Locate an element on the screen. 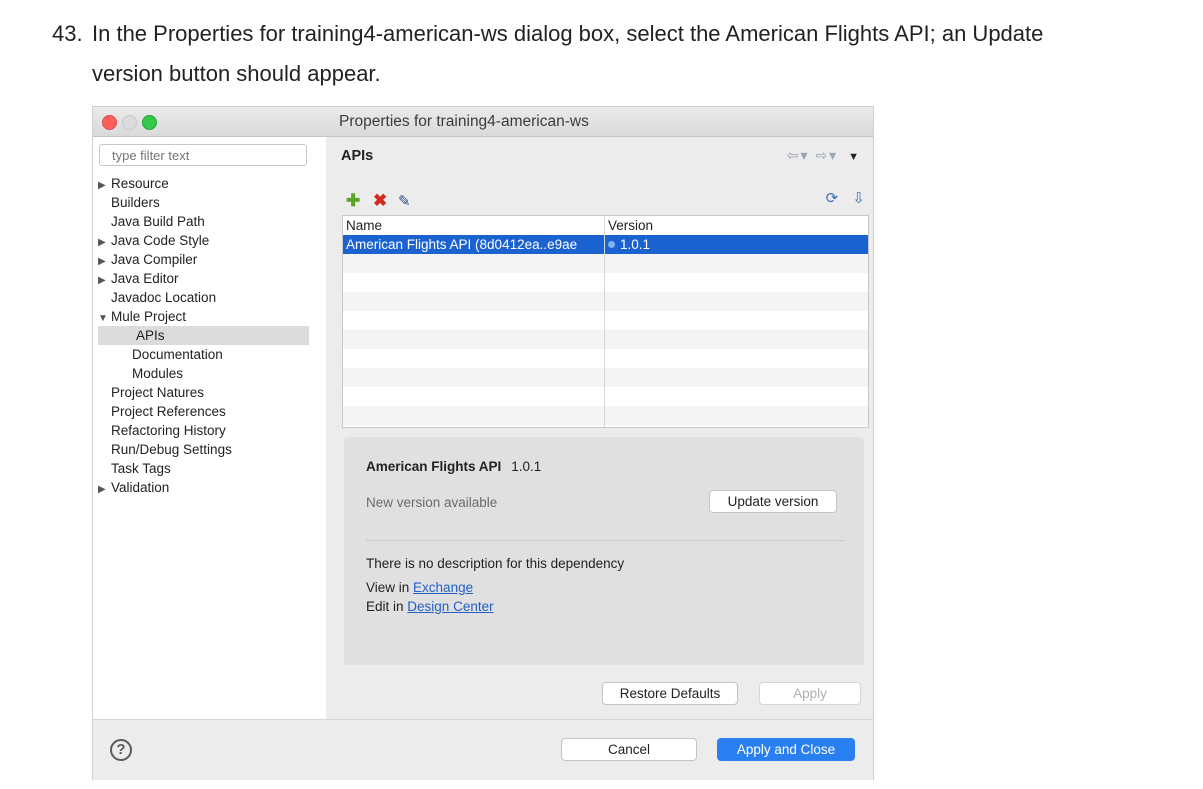  tree-item-java-build-path: Java Build Path is located at coordinates (203, 221).